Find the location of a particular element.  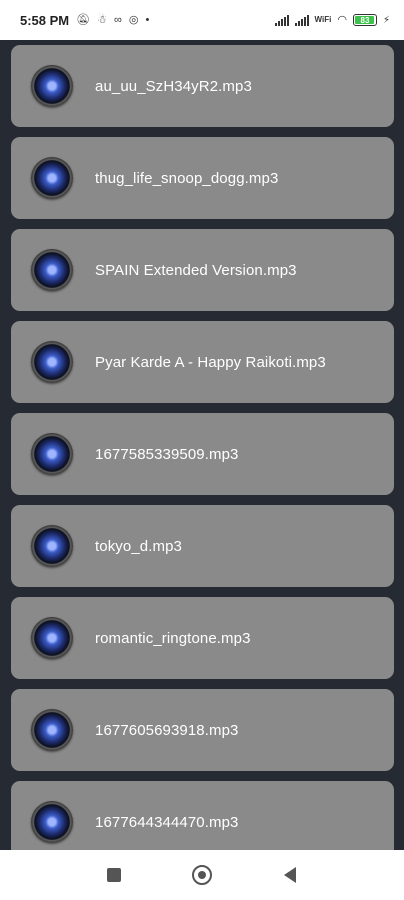

song-name: Pyar Karde A - Happy Raikoti.mp3 is located at coordinates (210, 362).